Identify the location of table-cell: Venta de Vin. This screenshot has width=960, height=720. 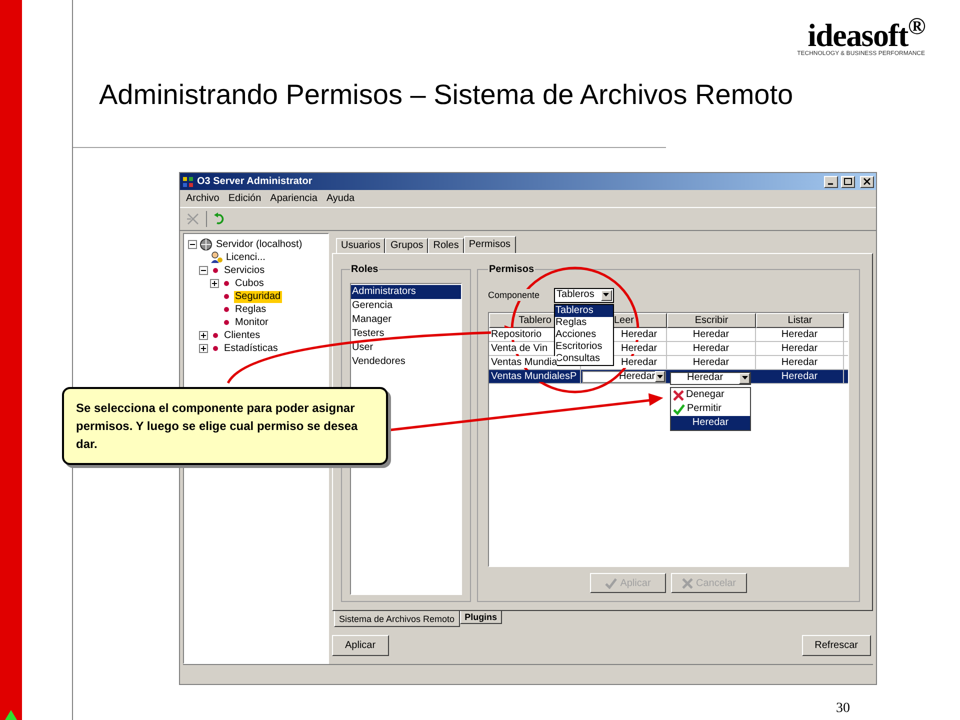
(519, 348).